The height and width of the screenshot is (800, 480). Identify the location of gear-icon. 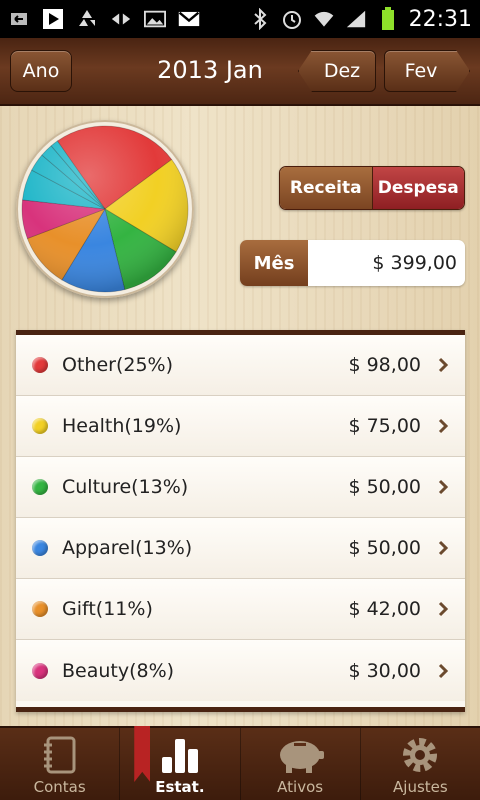
(420, 755).